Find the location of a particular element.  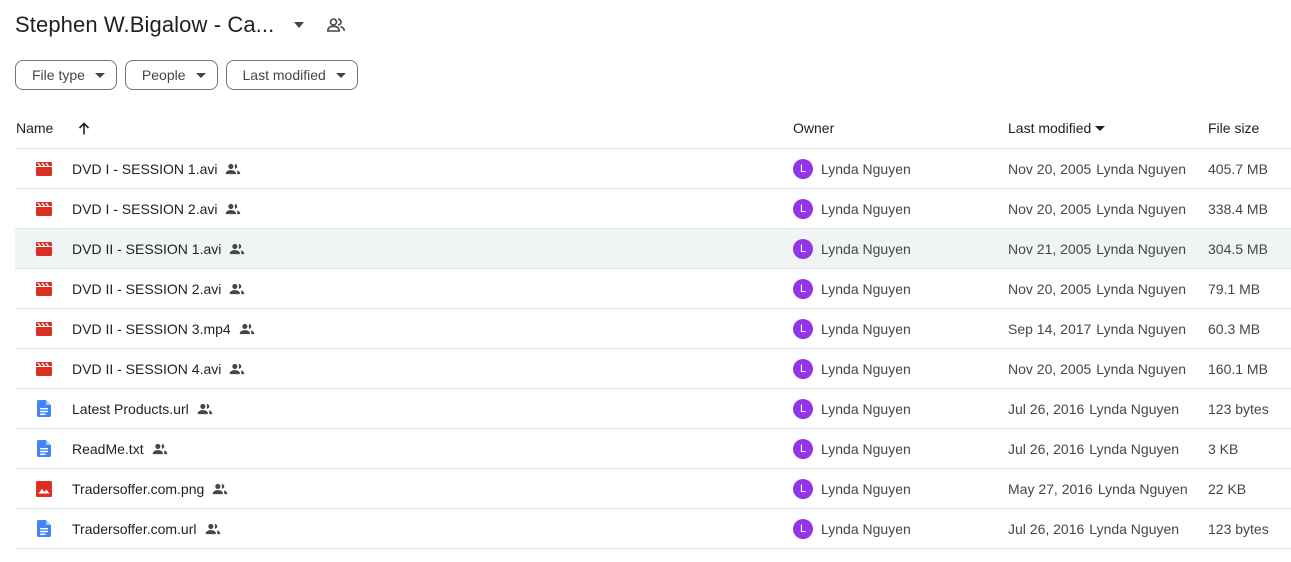

filter-label: File type is located at coordinates (58, 75).